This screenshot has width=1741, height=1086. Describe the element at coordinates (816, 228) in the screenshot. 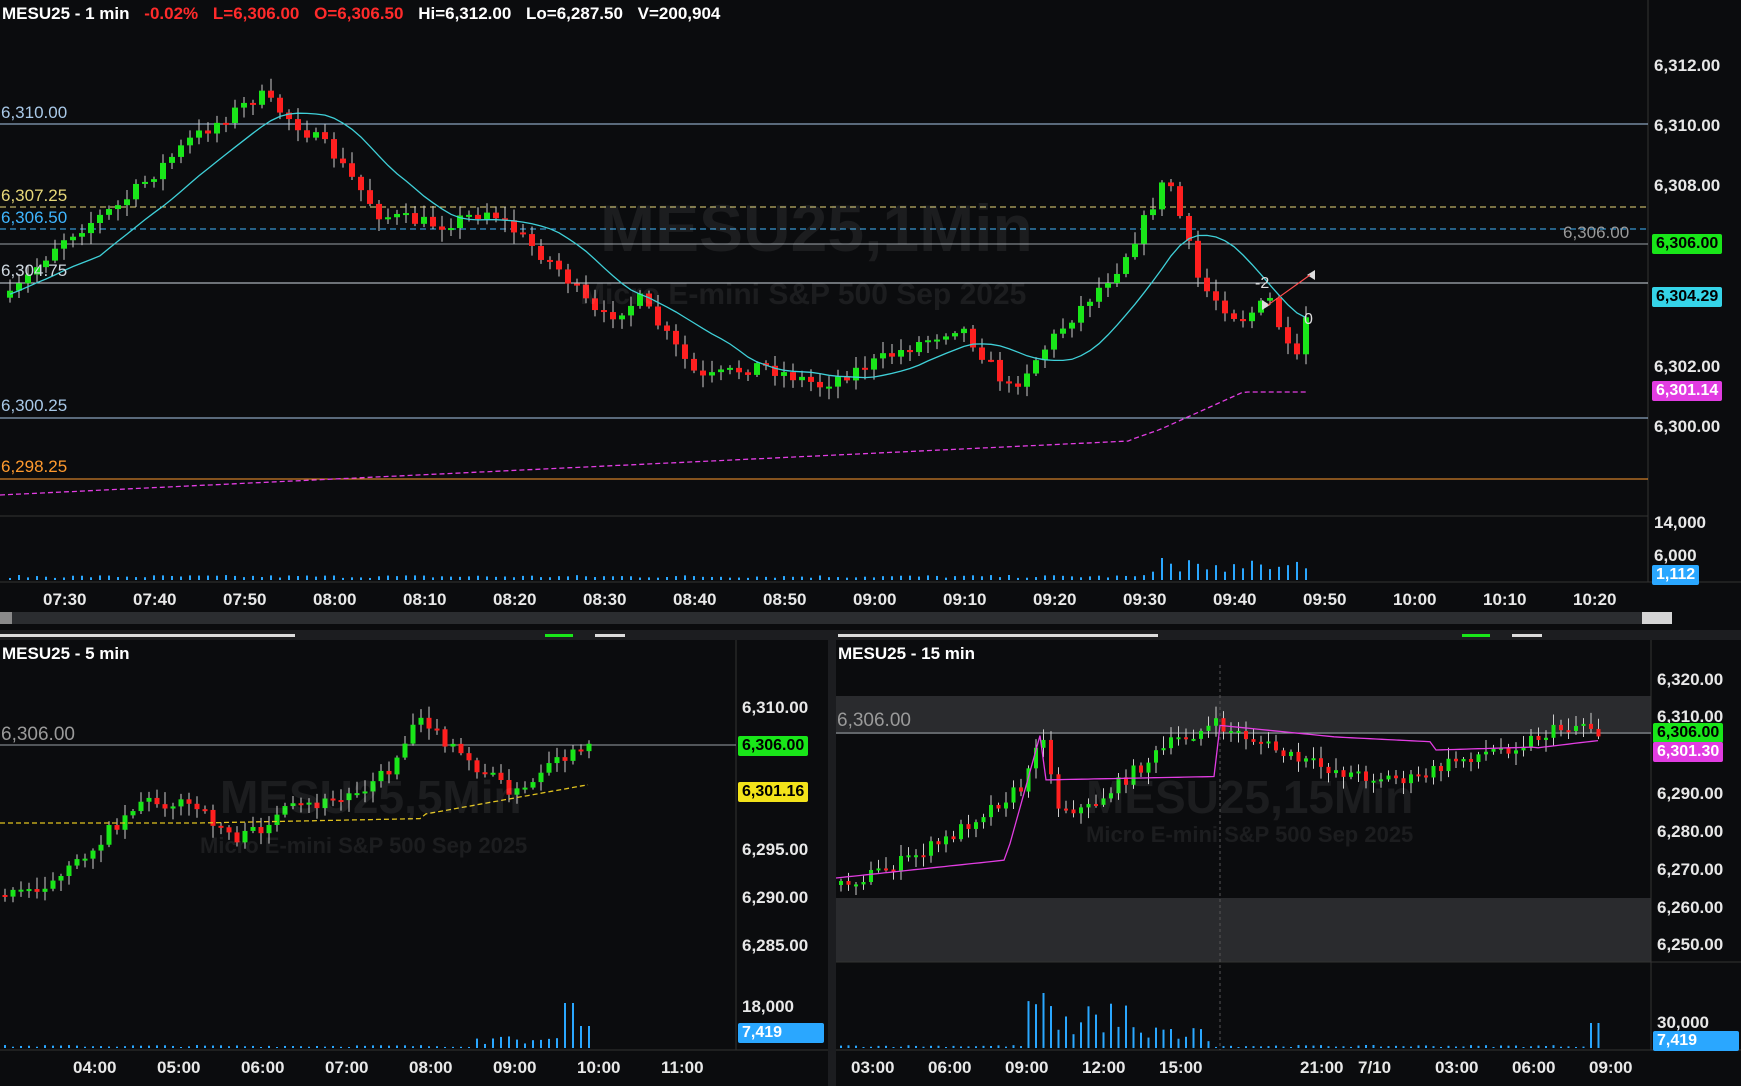

I see `watermark-symbol-1min: MESU25,1Min` at that location.